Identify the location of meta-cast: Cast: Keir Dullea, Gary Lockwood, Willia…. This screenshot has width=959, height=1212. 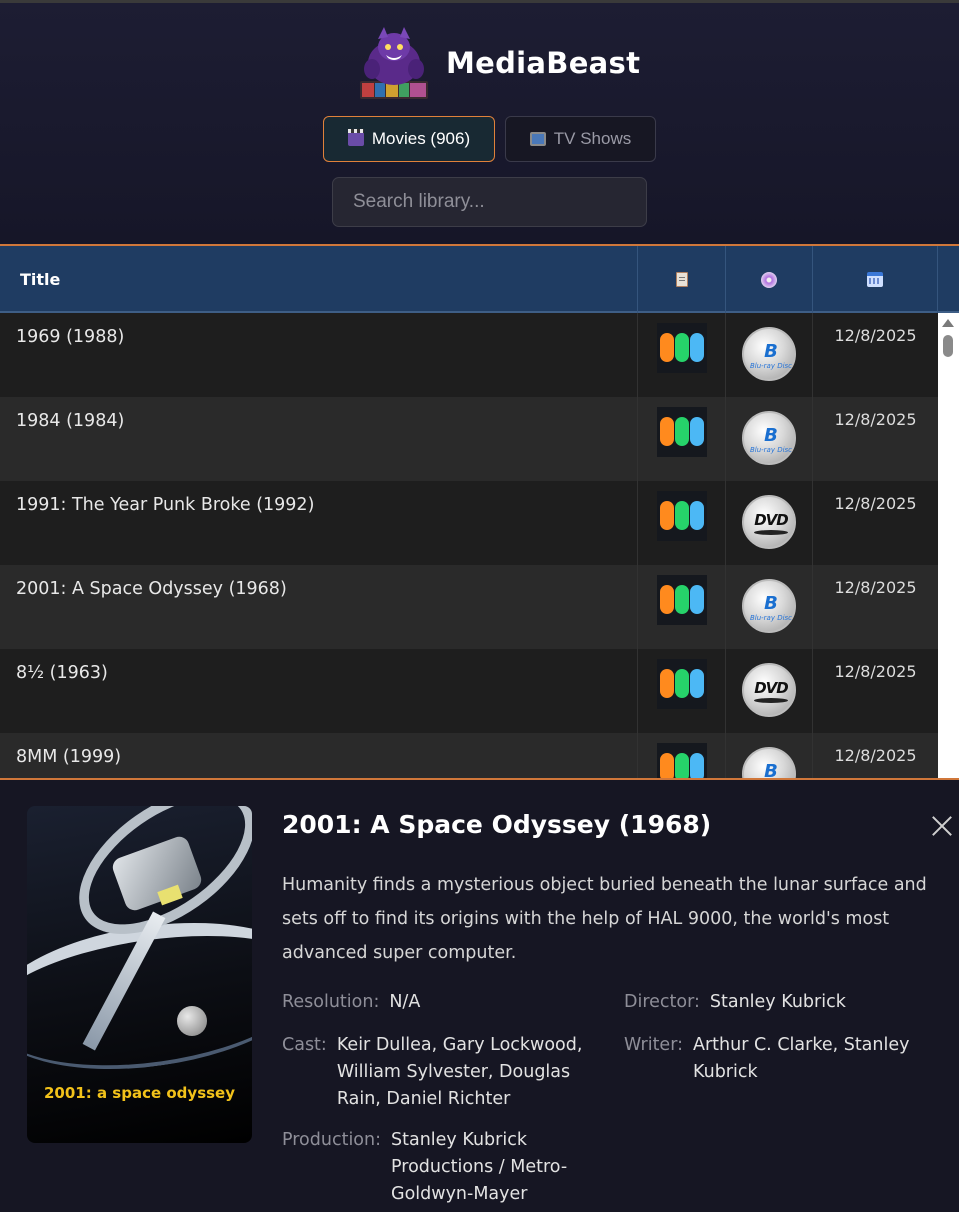
(442, 1072).